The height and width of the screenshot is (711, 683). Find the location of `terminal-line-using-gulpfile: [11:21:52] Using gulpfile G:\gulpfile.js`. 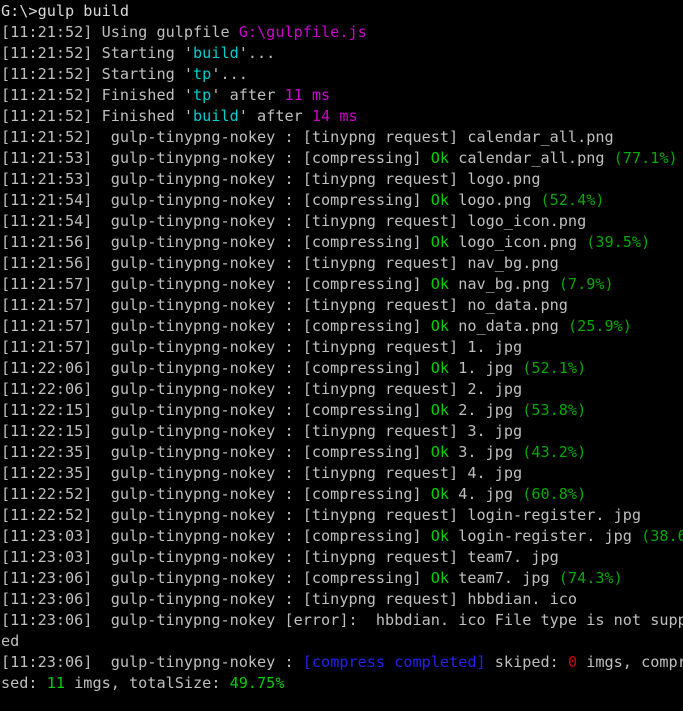

terminal-line-using-gulpfile: [11:21:52] Using gulpfile G:\gulpfile.js is located at coordinates (342, 32).